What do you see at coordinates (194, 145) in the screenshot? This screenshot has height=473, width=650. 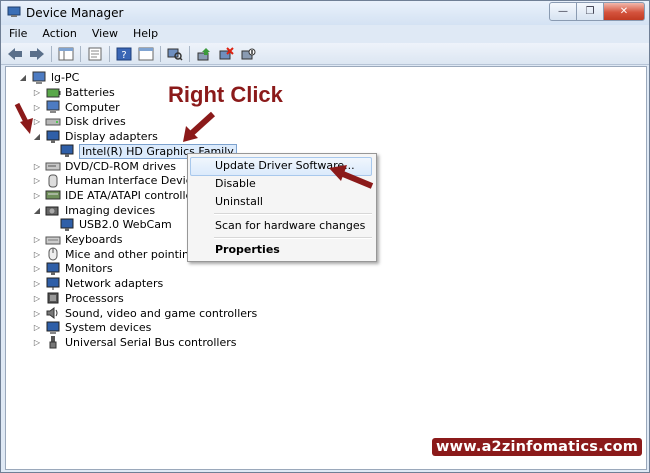 I see `annotation-arrows` at bounding box center [194, 145].